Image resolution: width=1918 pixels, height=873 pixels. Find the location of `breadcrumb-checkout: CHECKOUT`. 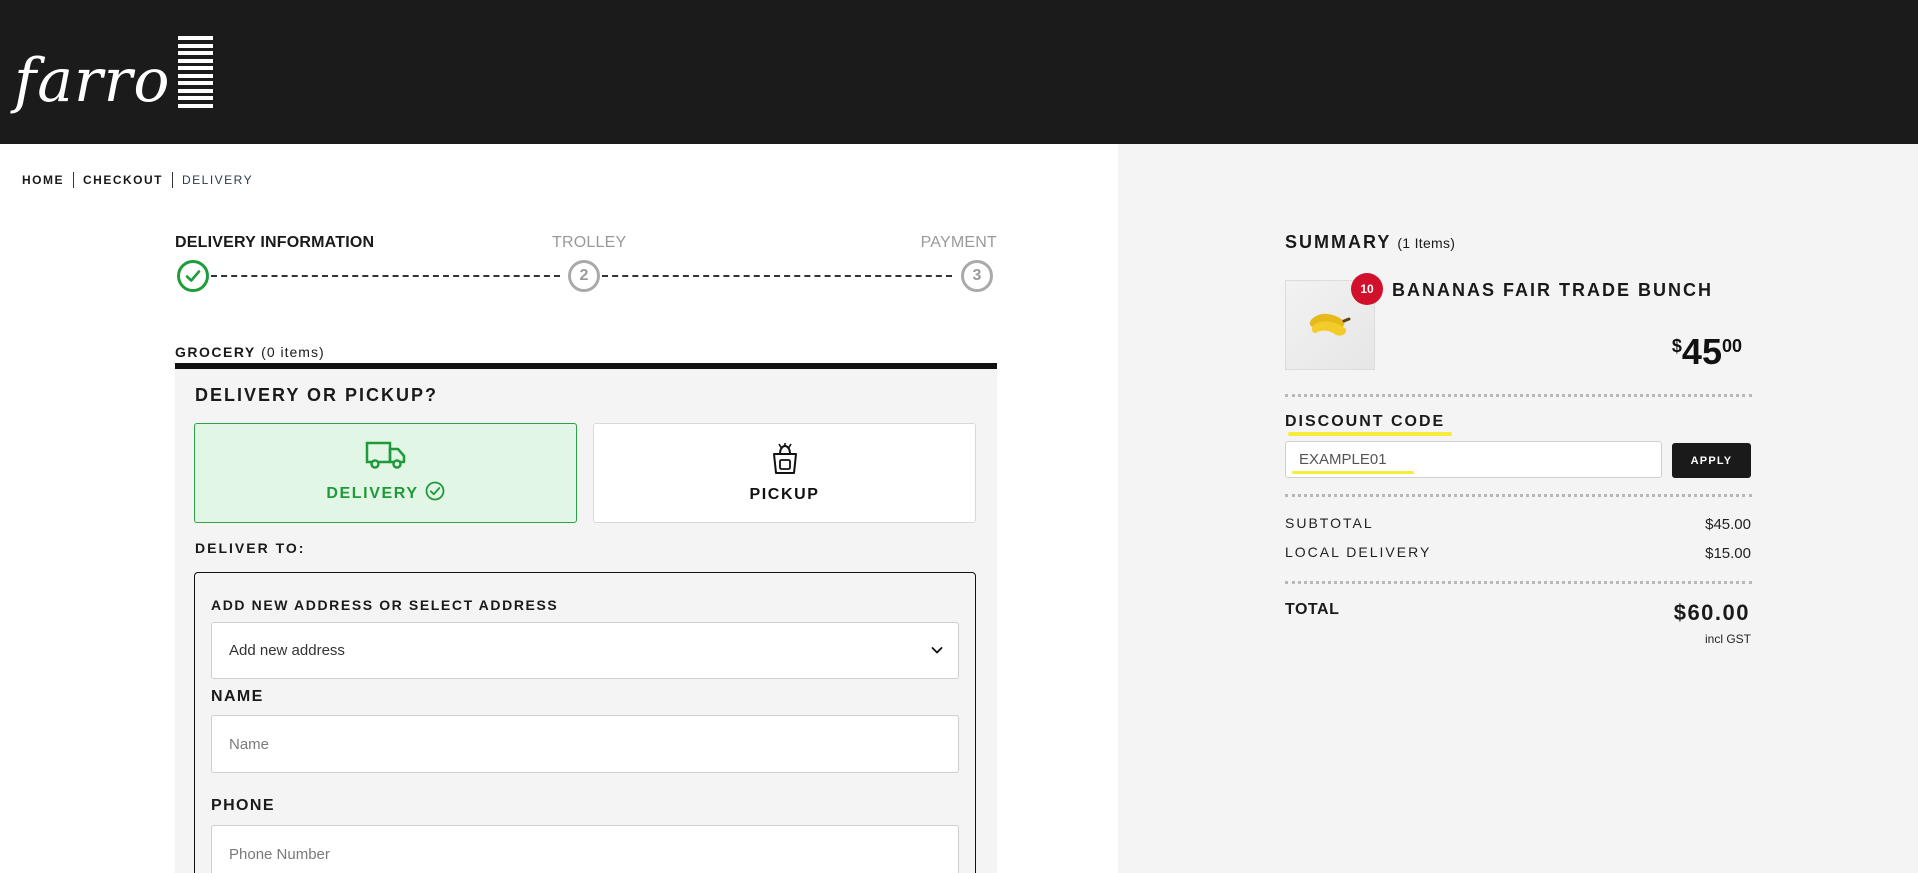

breadcrumb-checkout: CHECKOUT is located at coordinates (123, 180).